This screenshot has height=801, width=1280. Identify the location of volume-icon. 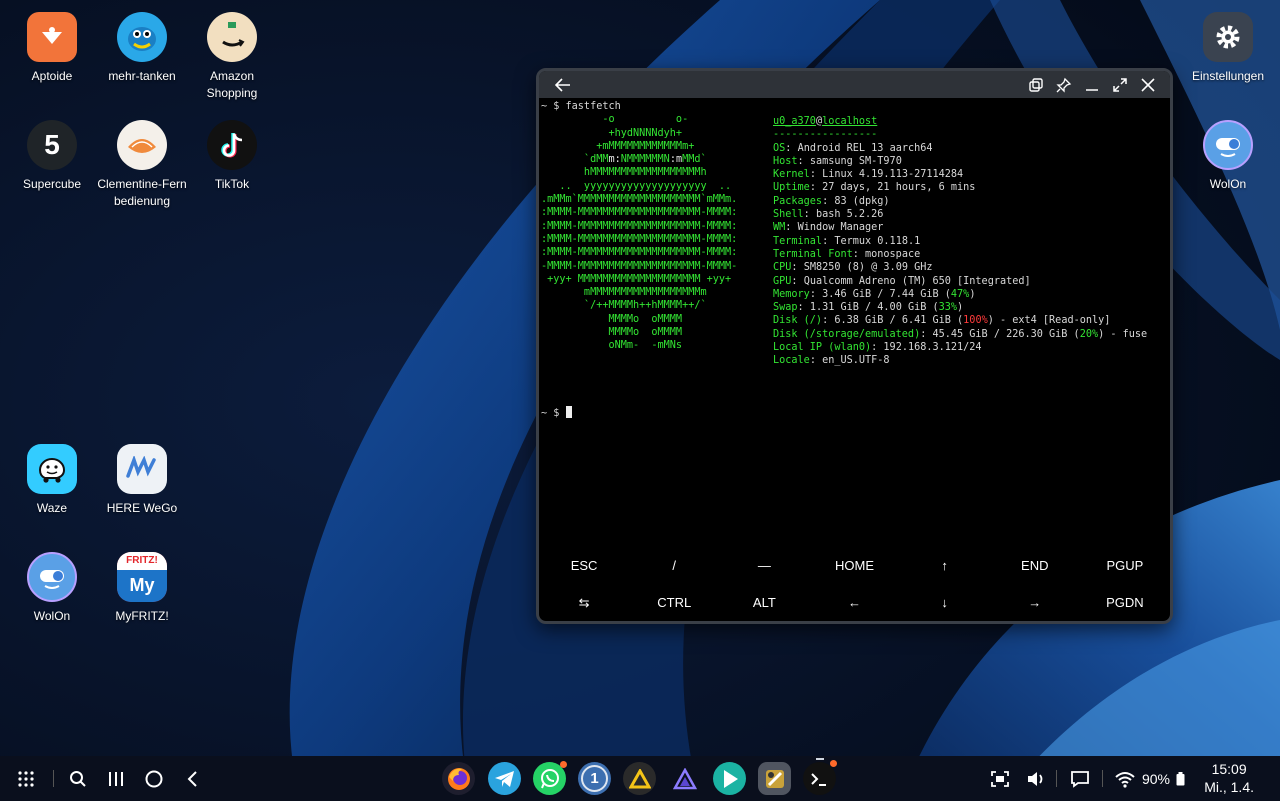
(1036, 778).